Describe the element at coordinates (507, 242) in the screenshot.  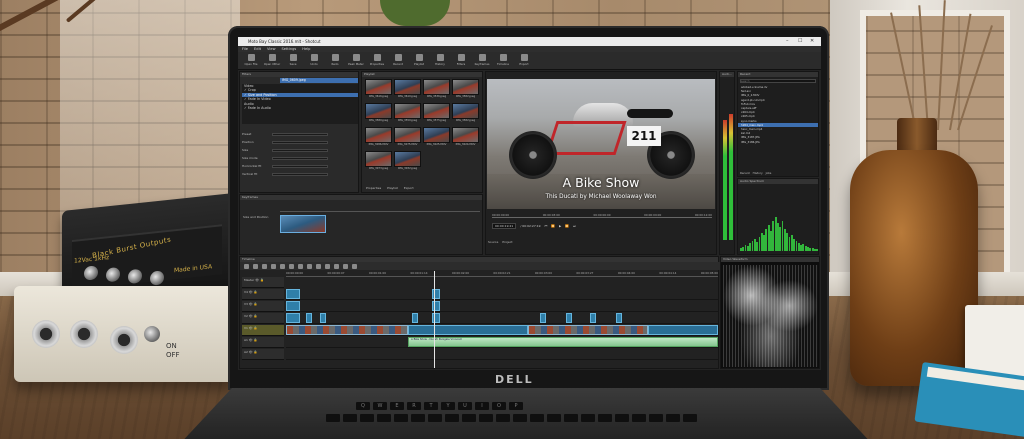
I see `tab-project: Project` at that location.